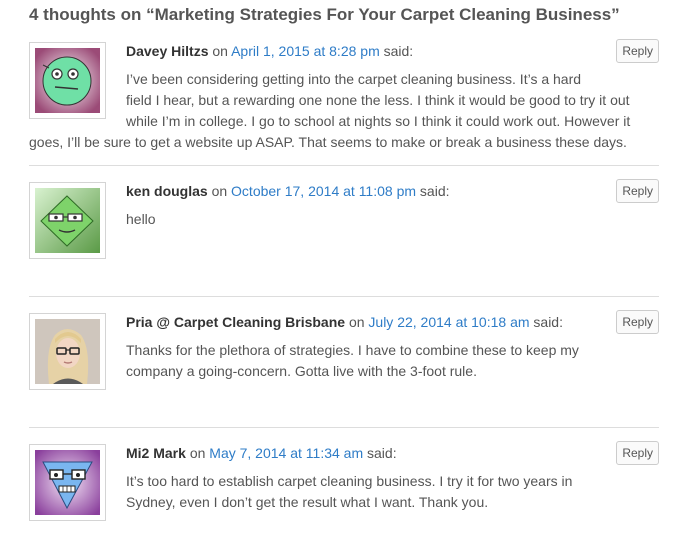 This screenshot has width=691, height=553. What do you see at coordinates (286, 453) in the screenshot?
I see `comment-date-link: May 7, 2014 at 11:34 am` at bounding box center [286, 453].